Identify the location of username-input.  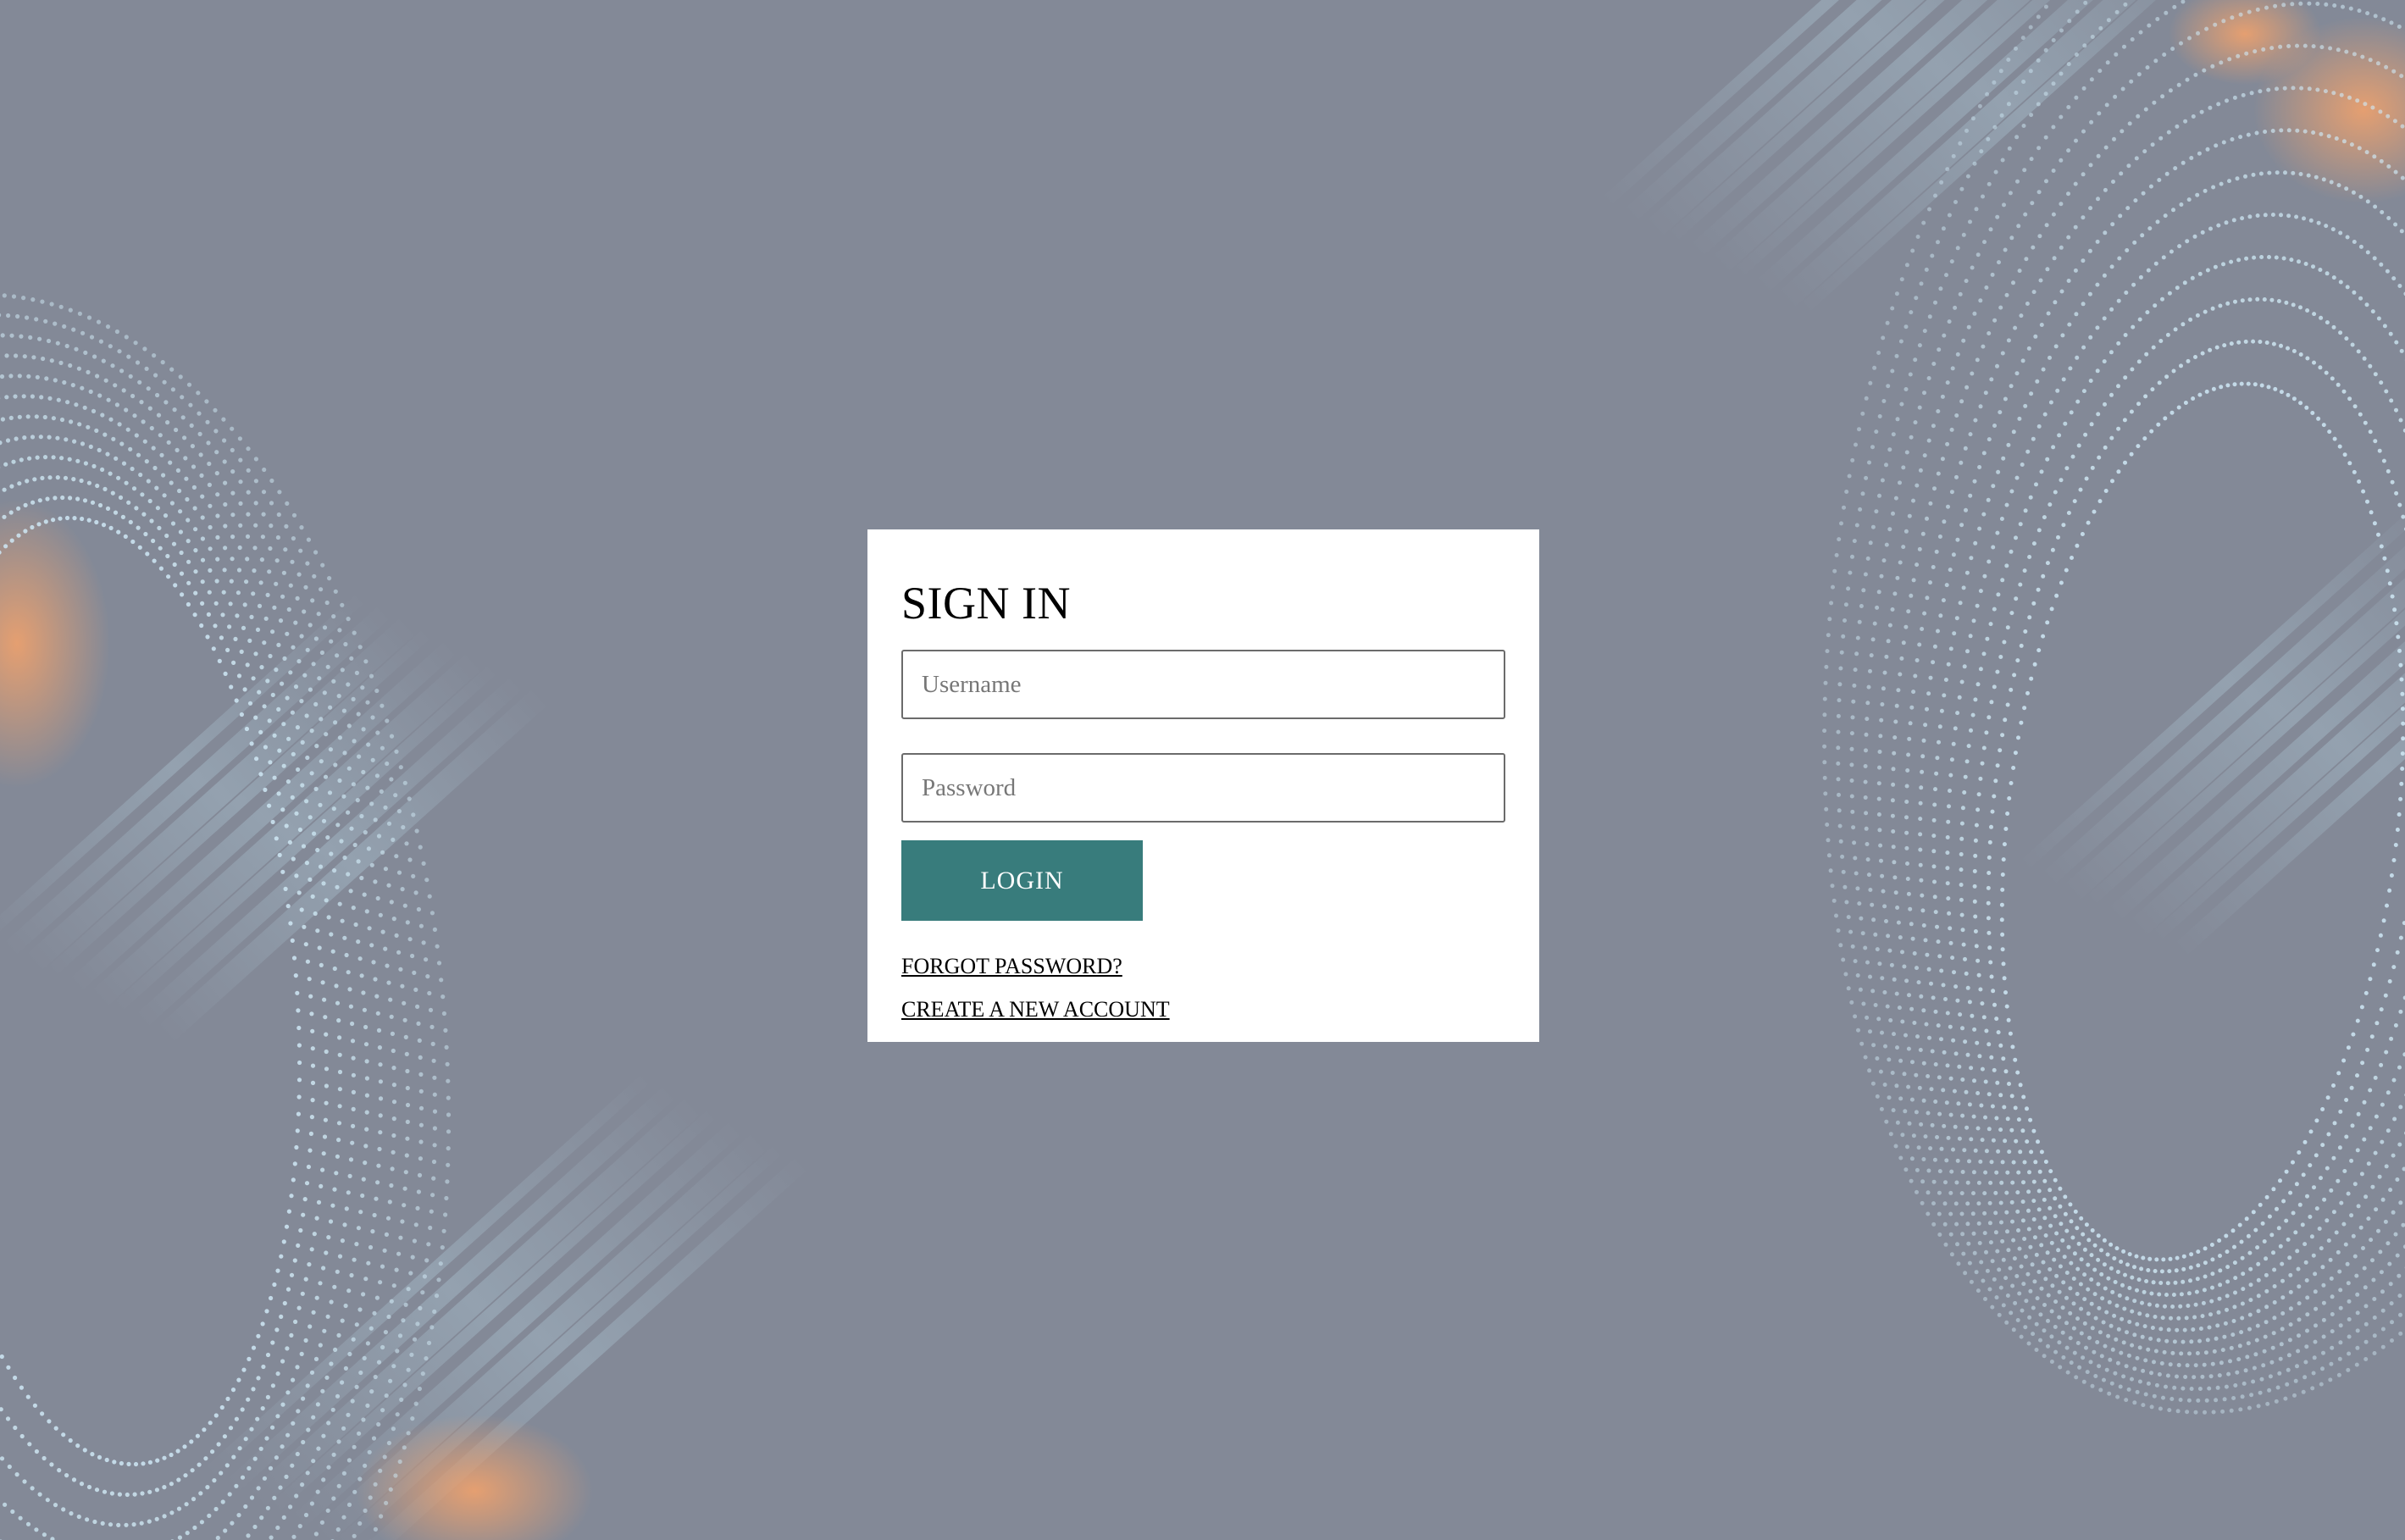
(1203, 684).